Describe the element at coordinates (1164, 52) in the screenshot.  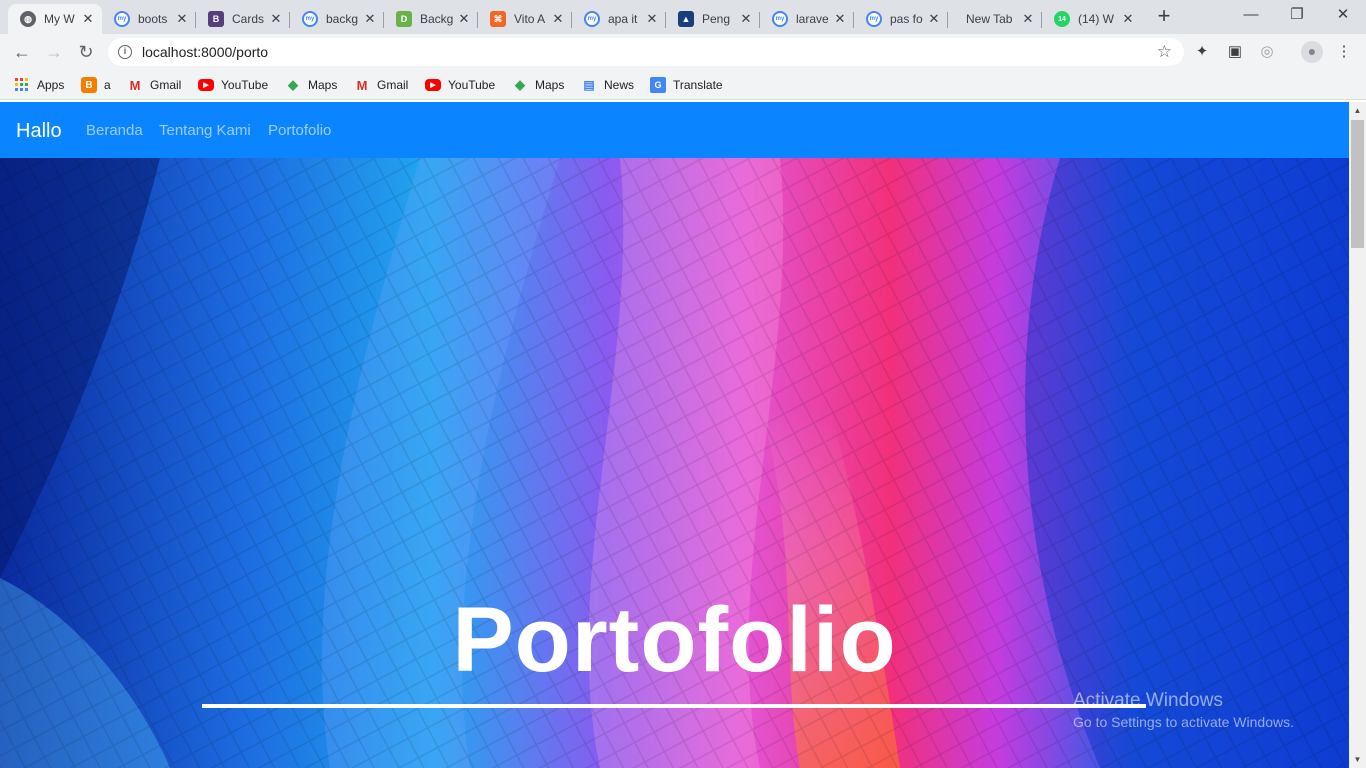
I see `bookmark-star-icon: ☆` at that location.